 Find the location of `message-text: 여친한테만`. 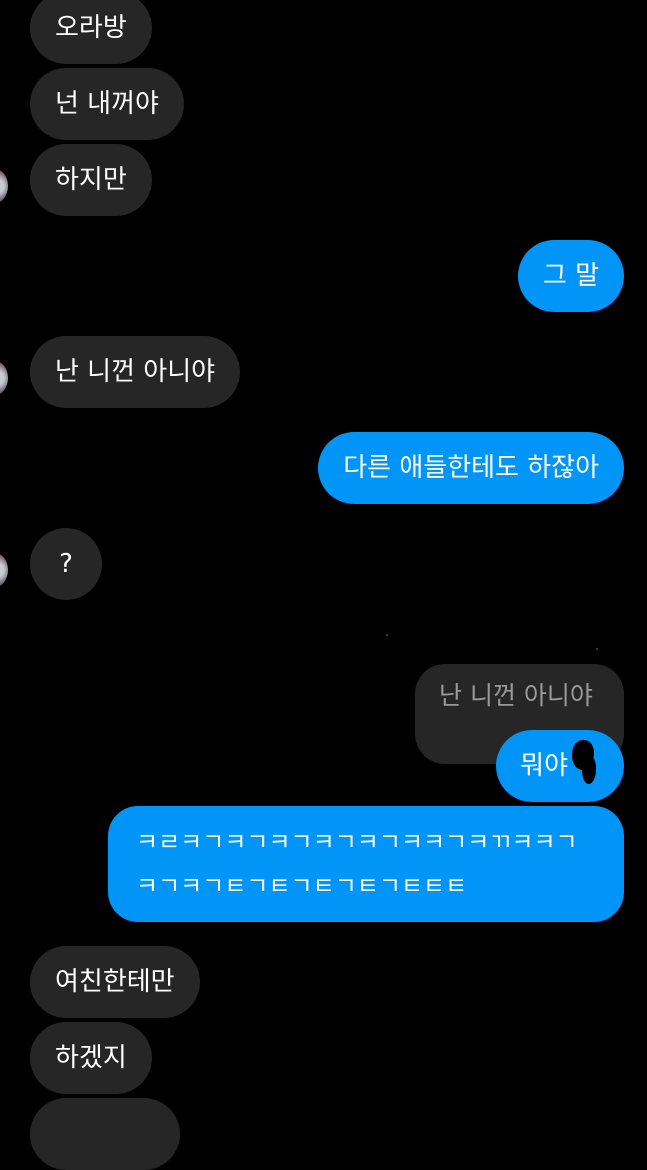

message-text: 여친한테만 is located at coordinates (115, 982).